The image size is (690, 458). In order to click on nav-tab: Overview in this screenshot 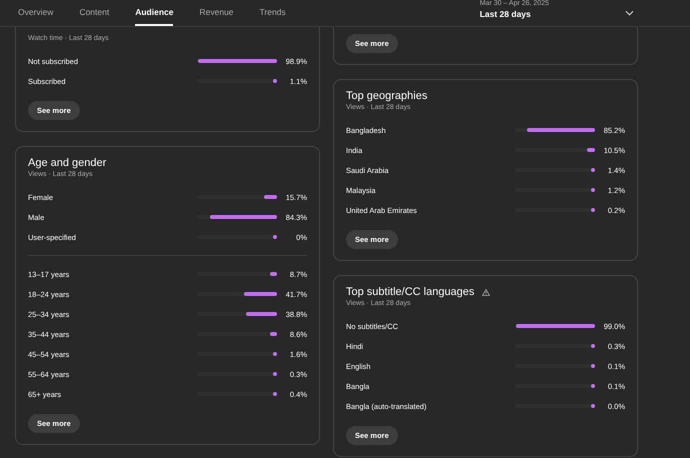, I will do `click(36, 13)`.